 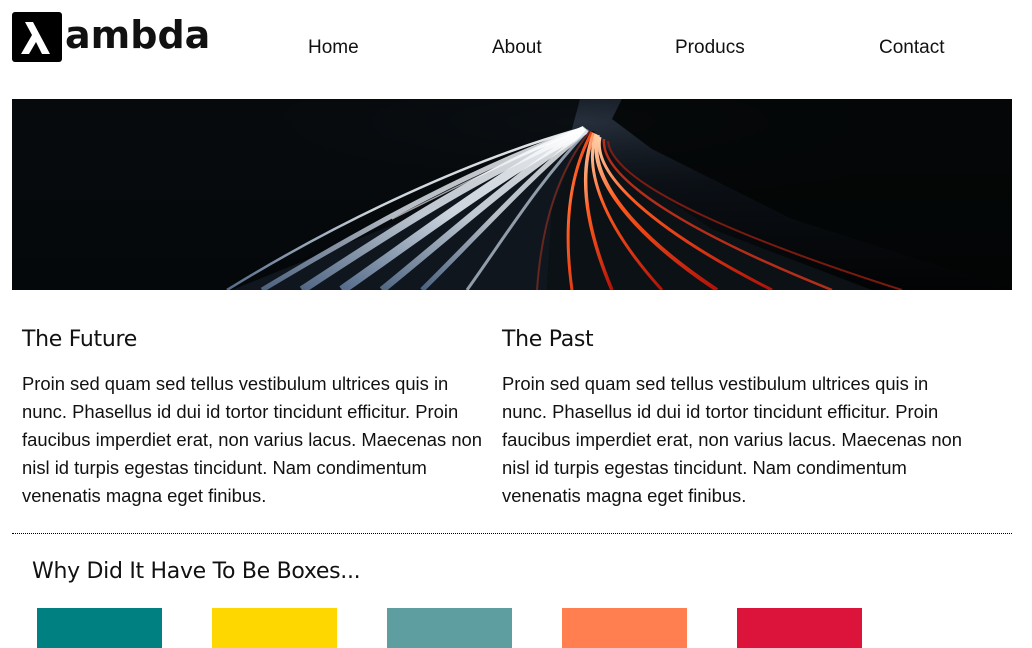 I want to click on nav-products-link: Producs, so click(x=710, y=48).